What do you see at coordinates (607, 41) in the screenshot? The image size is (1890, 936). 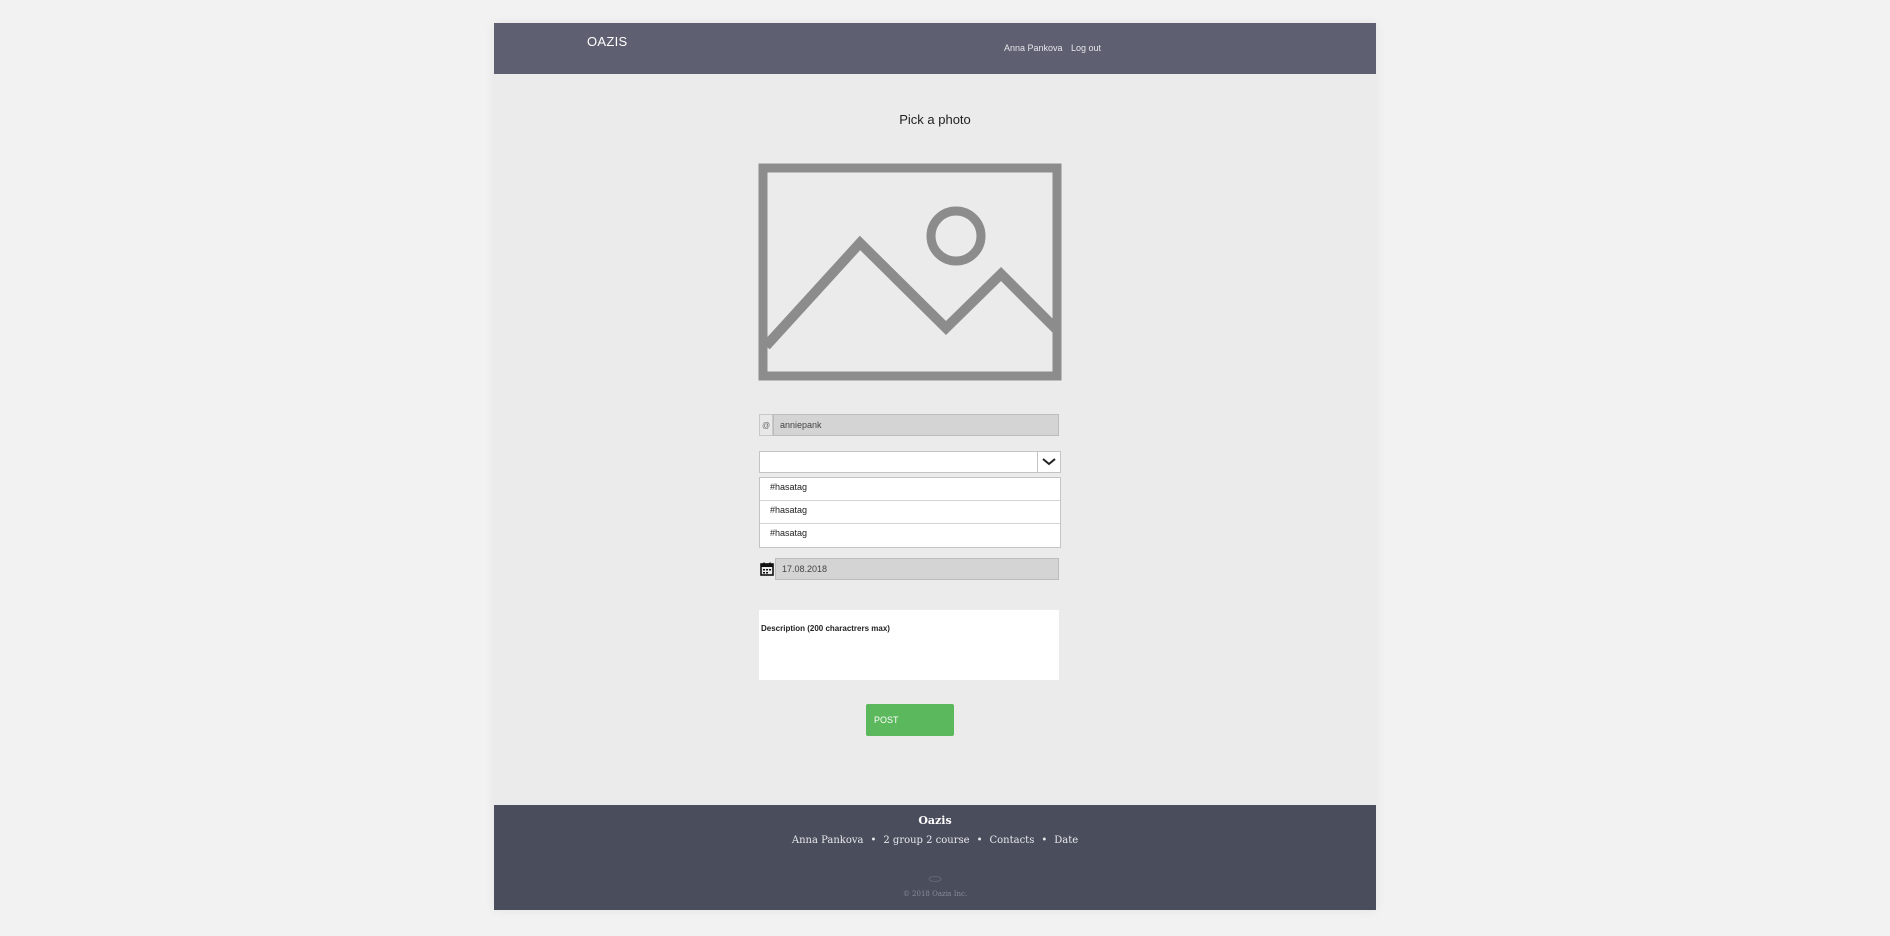 I see `brand-logo: OAZIS` at bounding box center [607, 41].